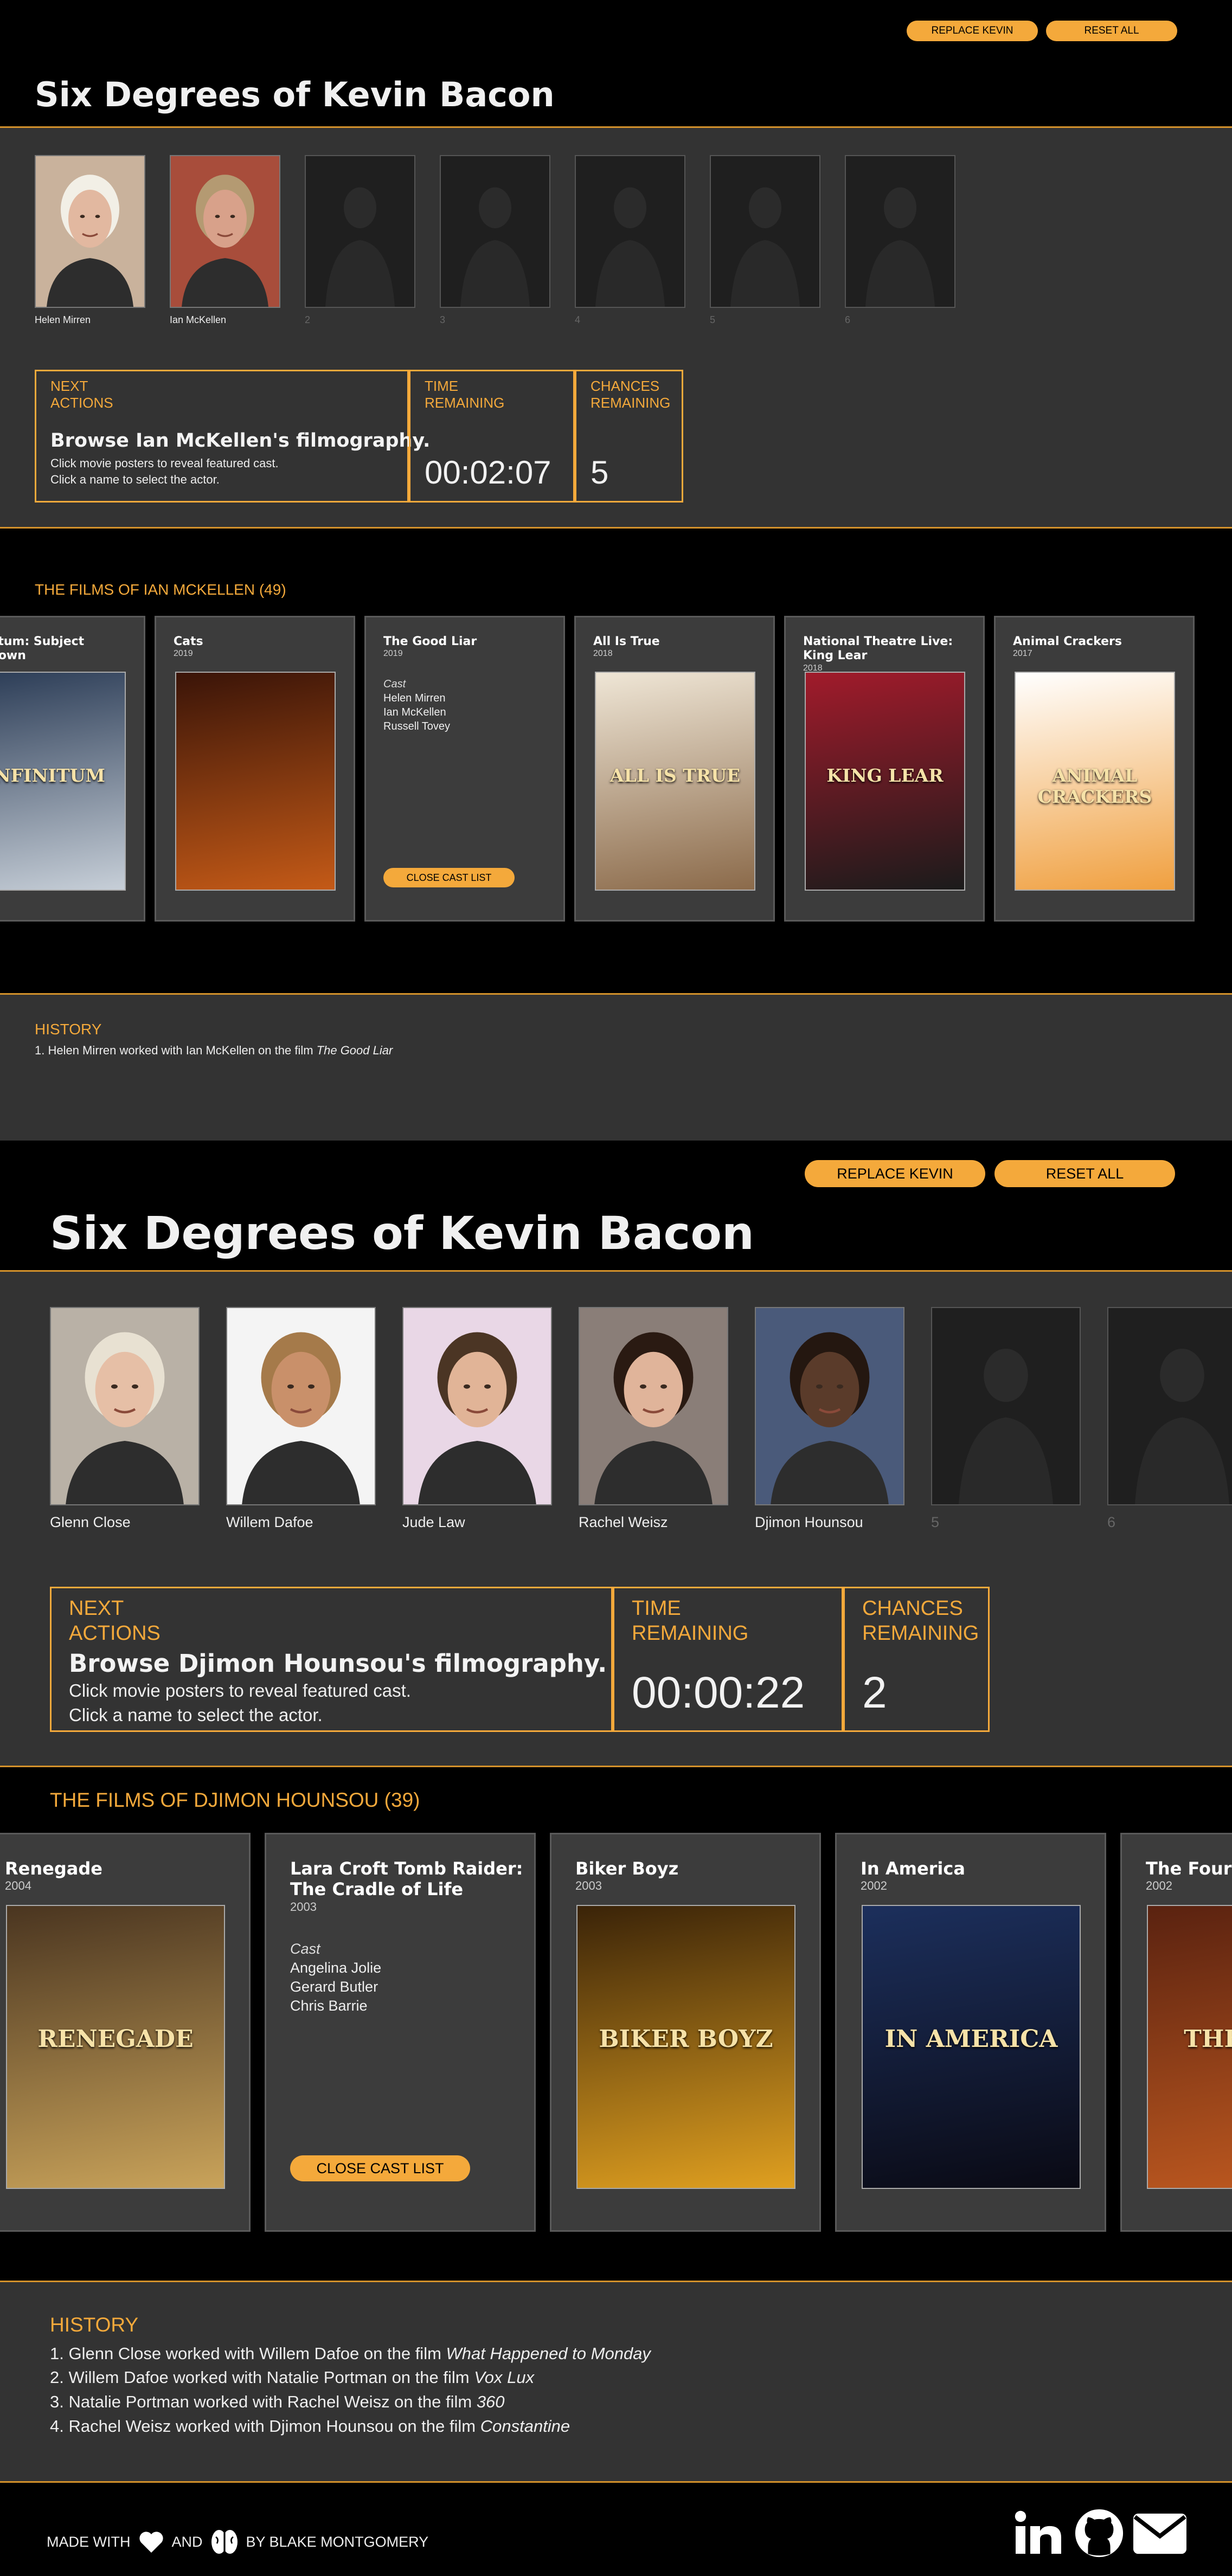 The height and width of the screenshot is (2576, 1232). I want to click on slot-number: 4, so click(578, 319).